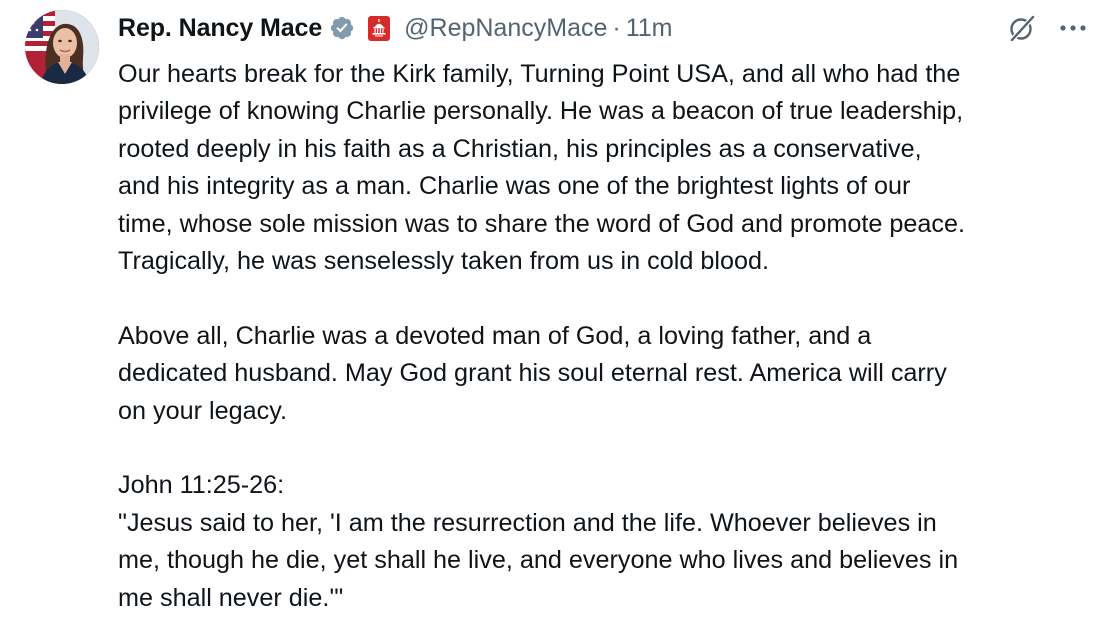 This screenshot has width=1119, height=629. Describe the element at coordinates (201, 485) in the screenshot. I see `text-line: John 11:25-26:` at that location.